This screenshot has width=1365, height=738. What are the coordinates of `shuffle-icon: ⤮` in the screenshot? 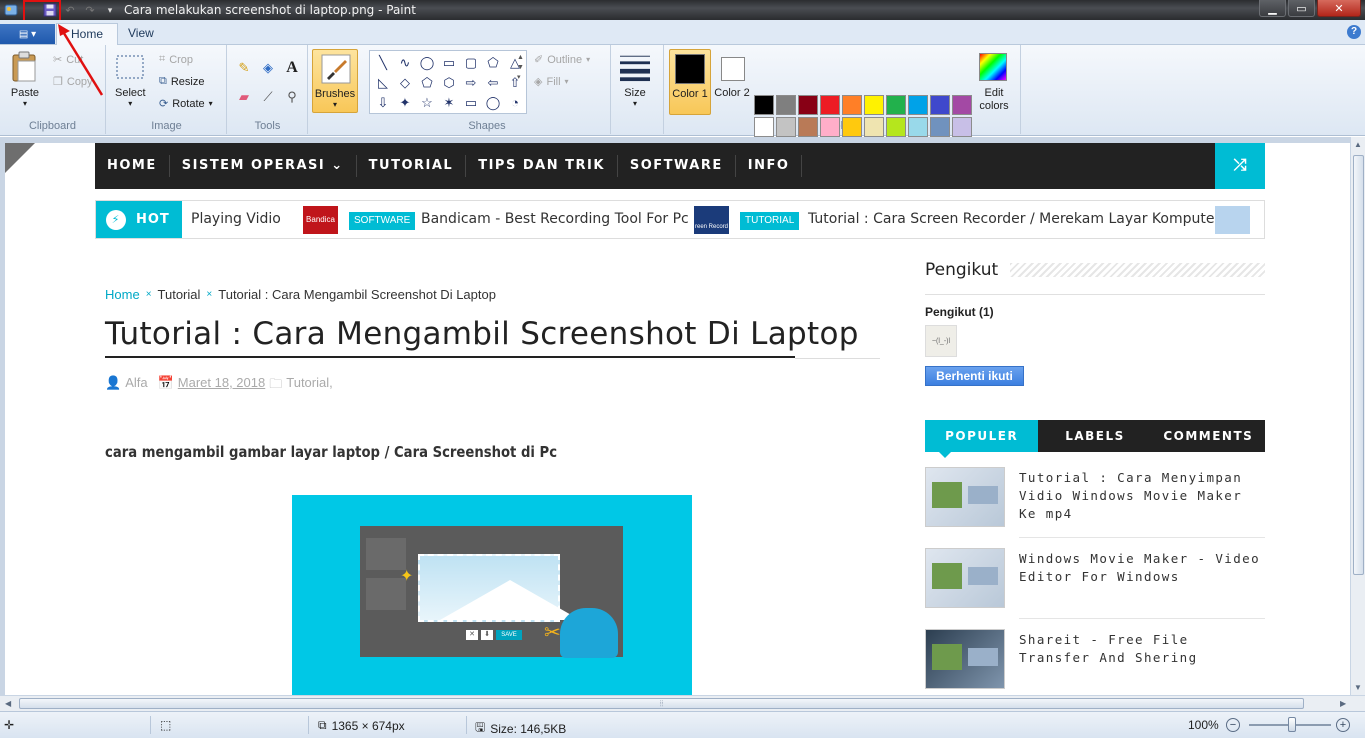 It's located at (1240, 166).